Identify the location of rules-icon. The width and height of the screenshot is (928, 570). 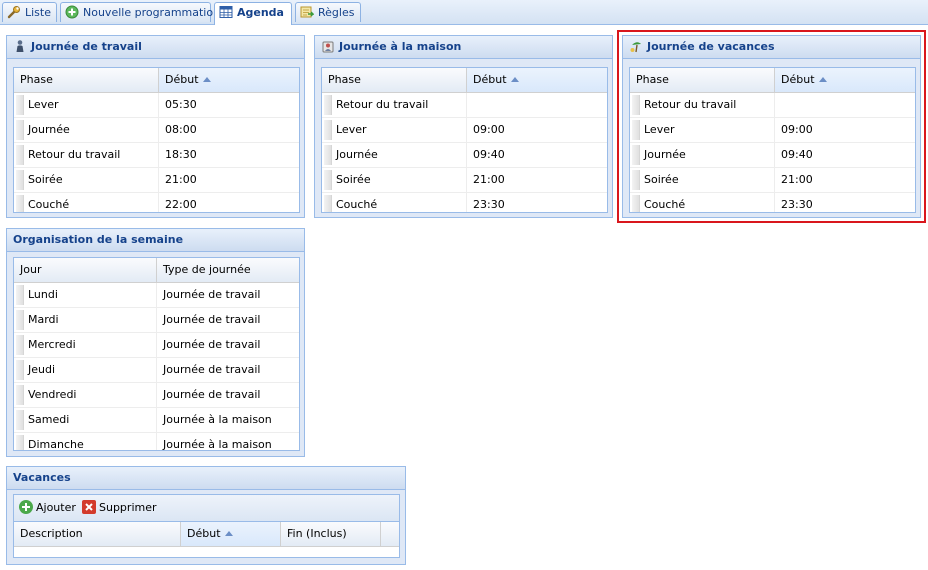
(307, 12).